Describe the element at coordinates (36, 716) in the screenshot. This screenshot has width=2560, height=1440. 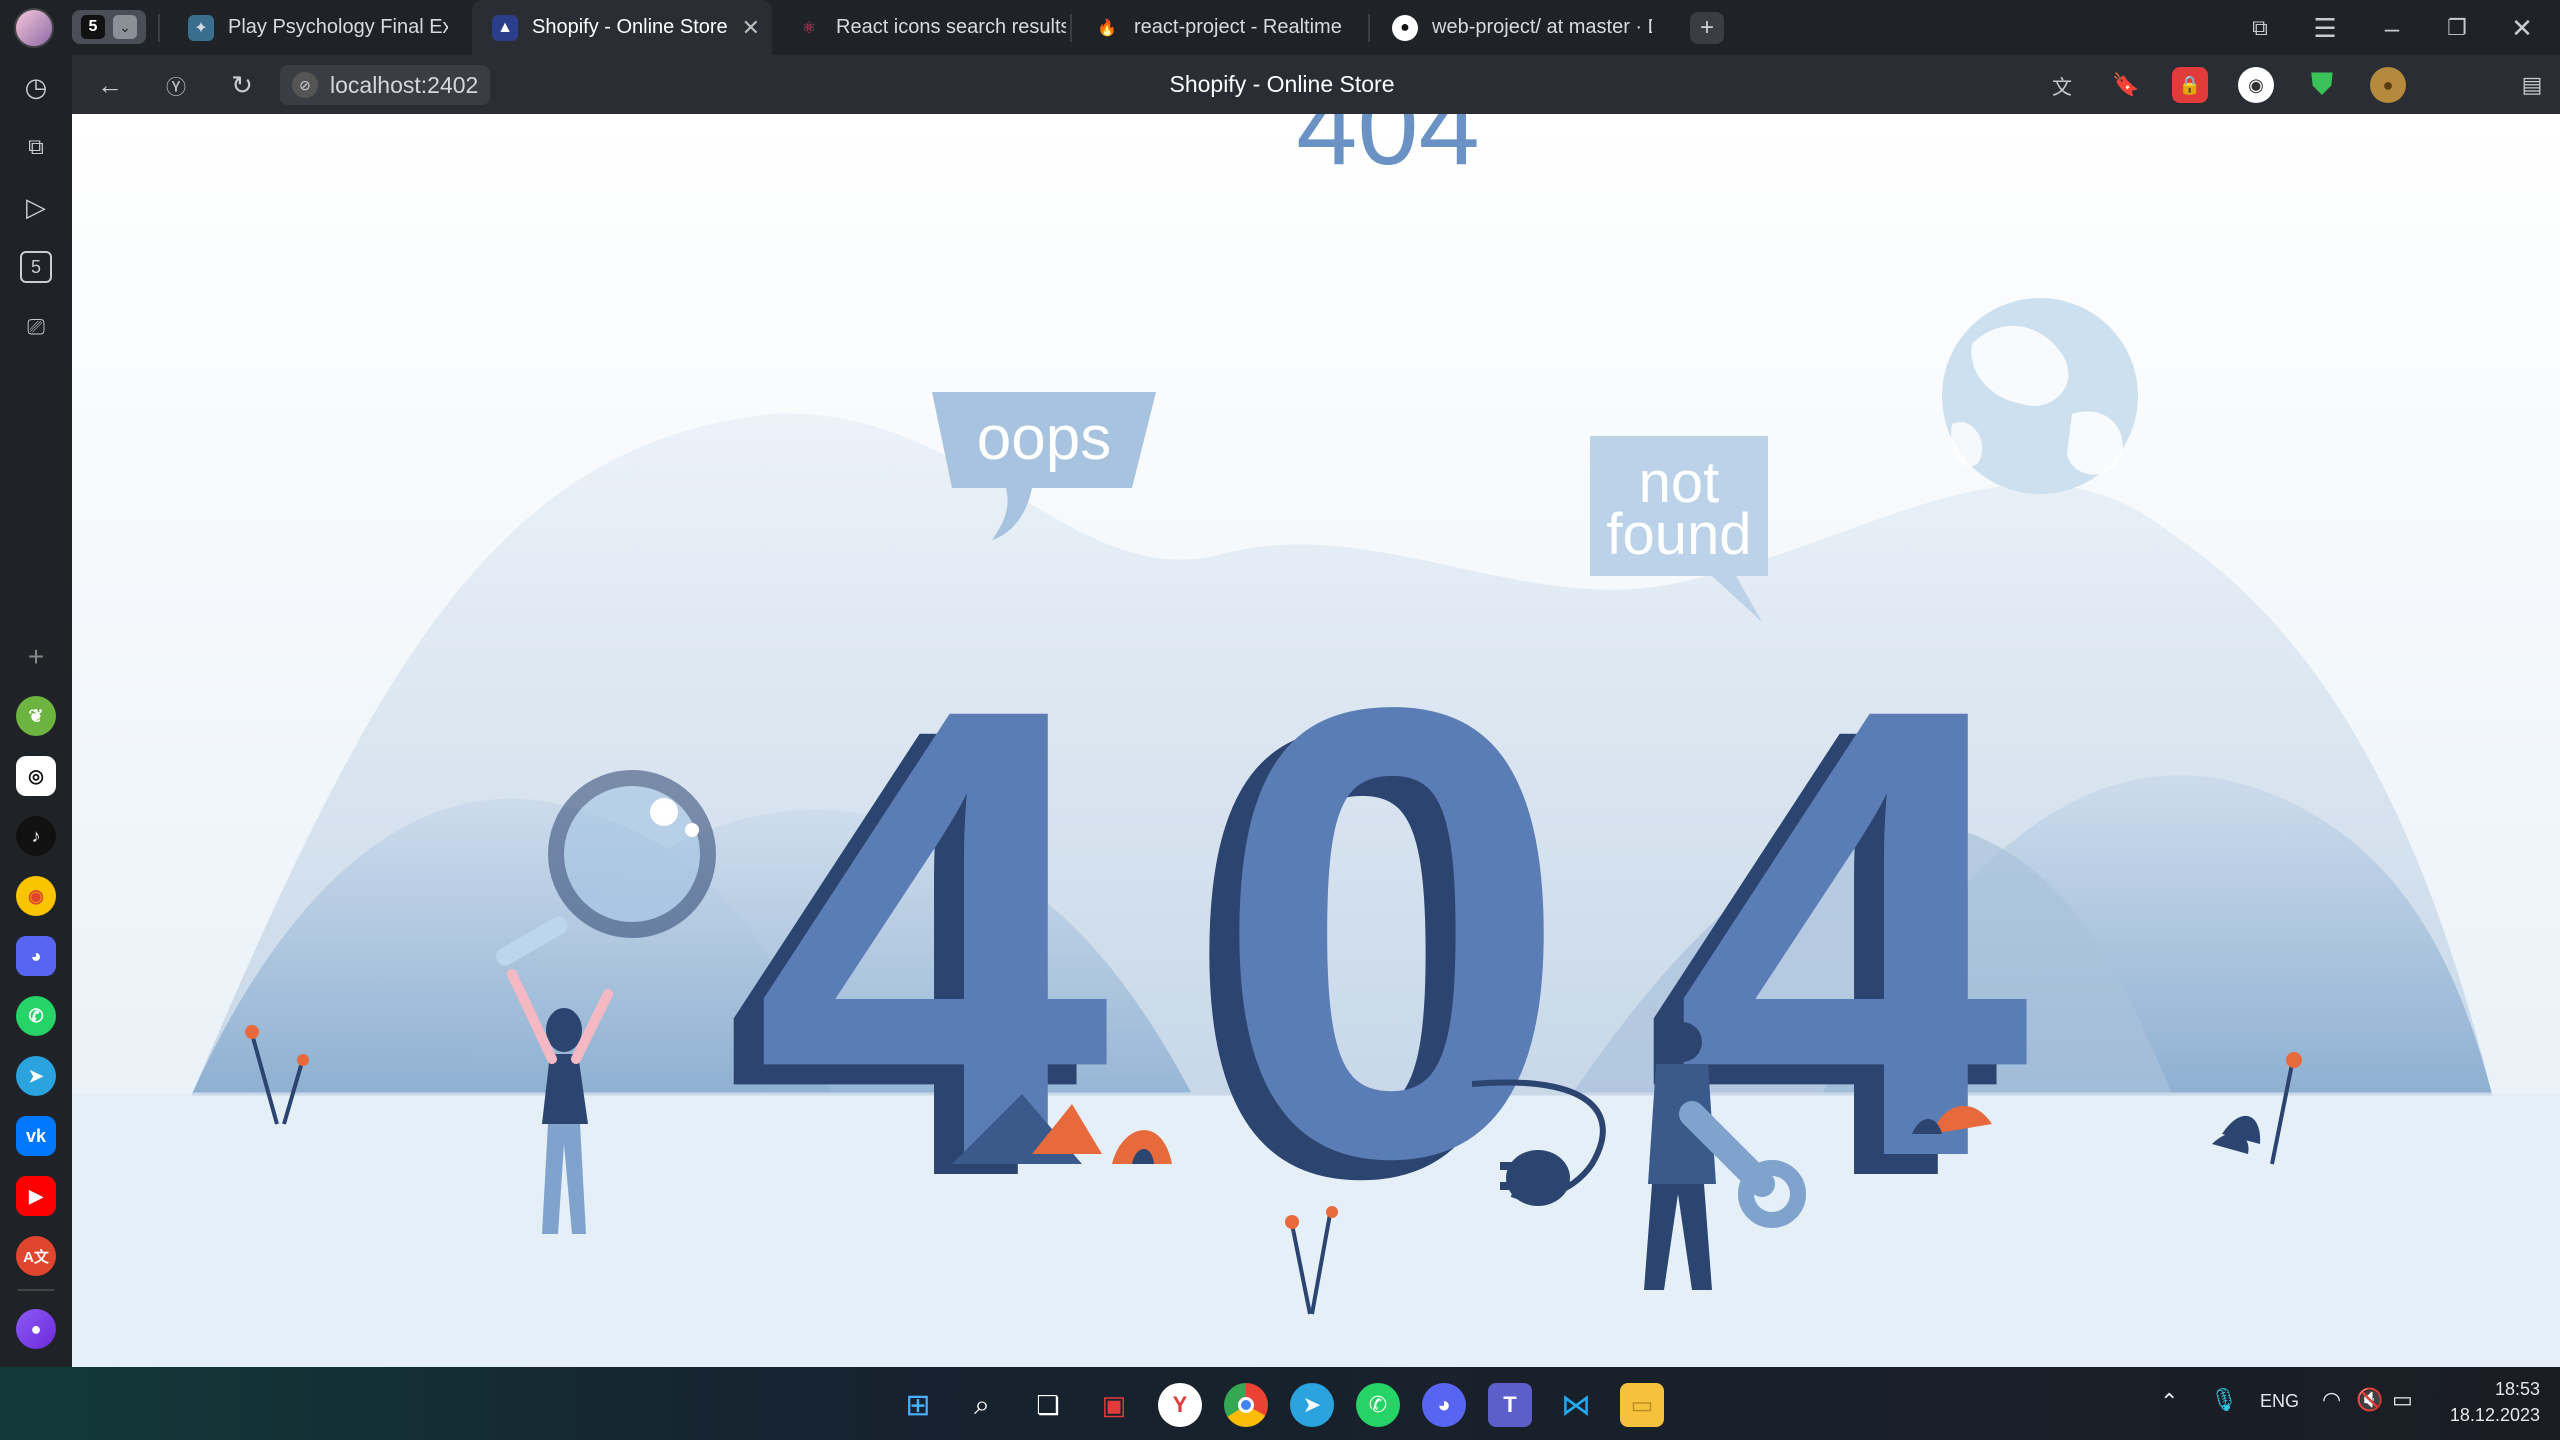
I see `spring-icon: ❦` at that location.